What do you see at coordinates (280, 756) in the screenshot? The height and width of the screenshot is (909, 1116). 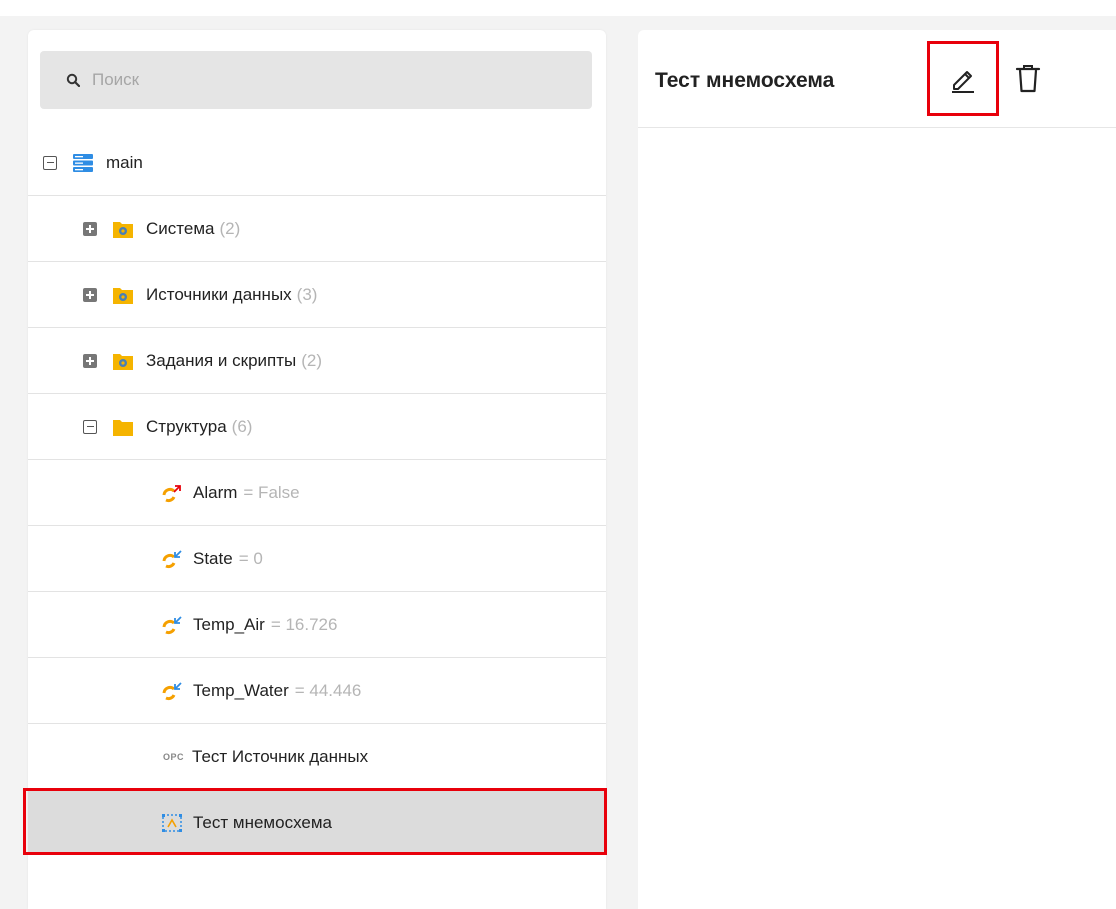 I see `tree-item-label: Тест Источник данных` at bounding box center [280, 756].